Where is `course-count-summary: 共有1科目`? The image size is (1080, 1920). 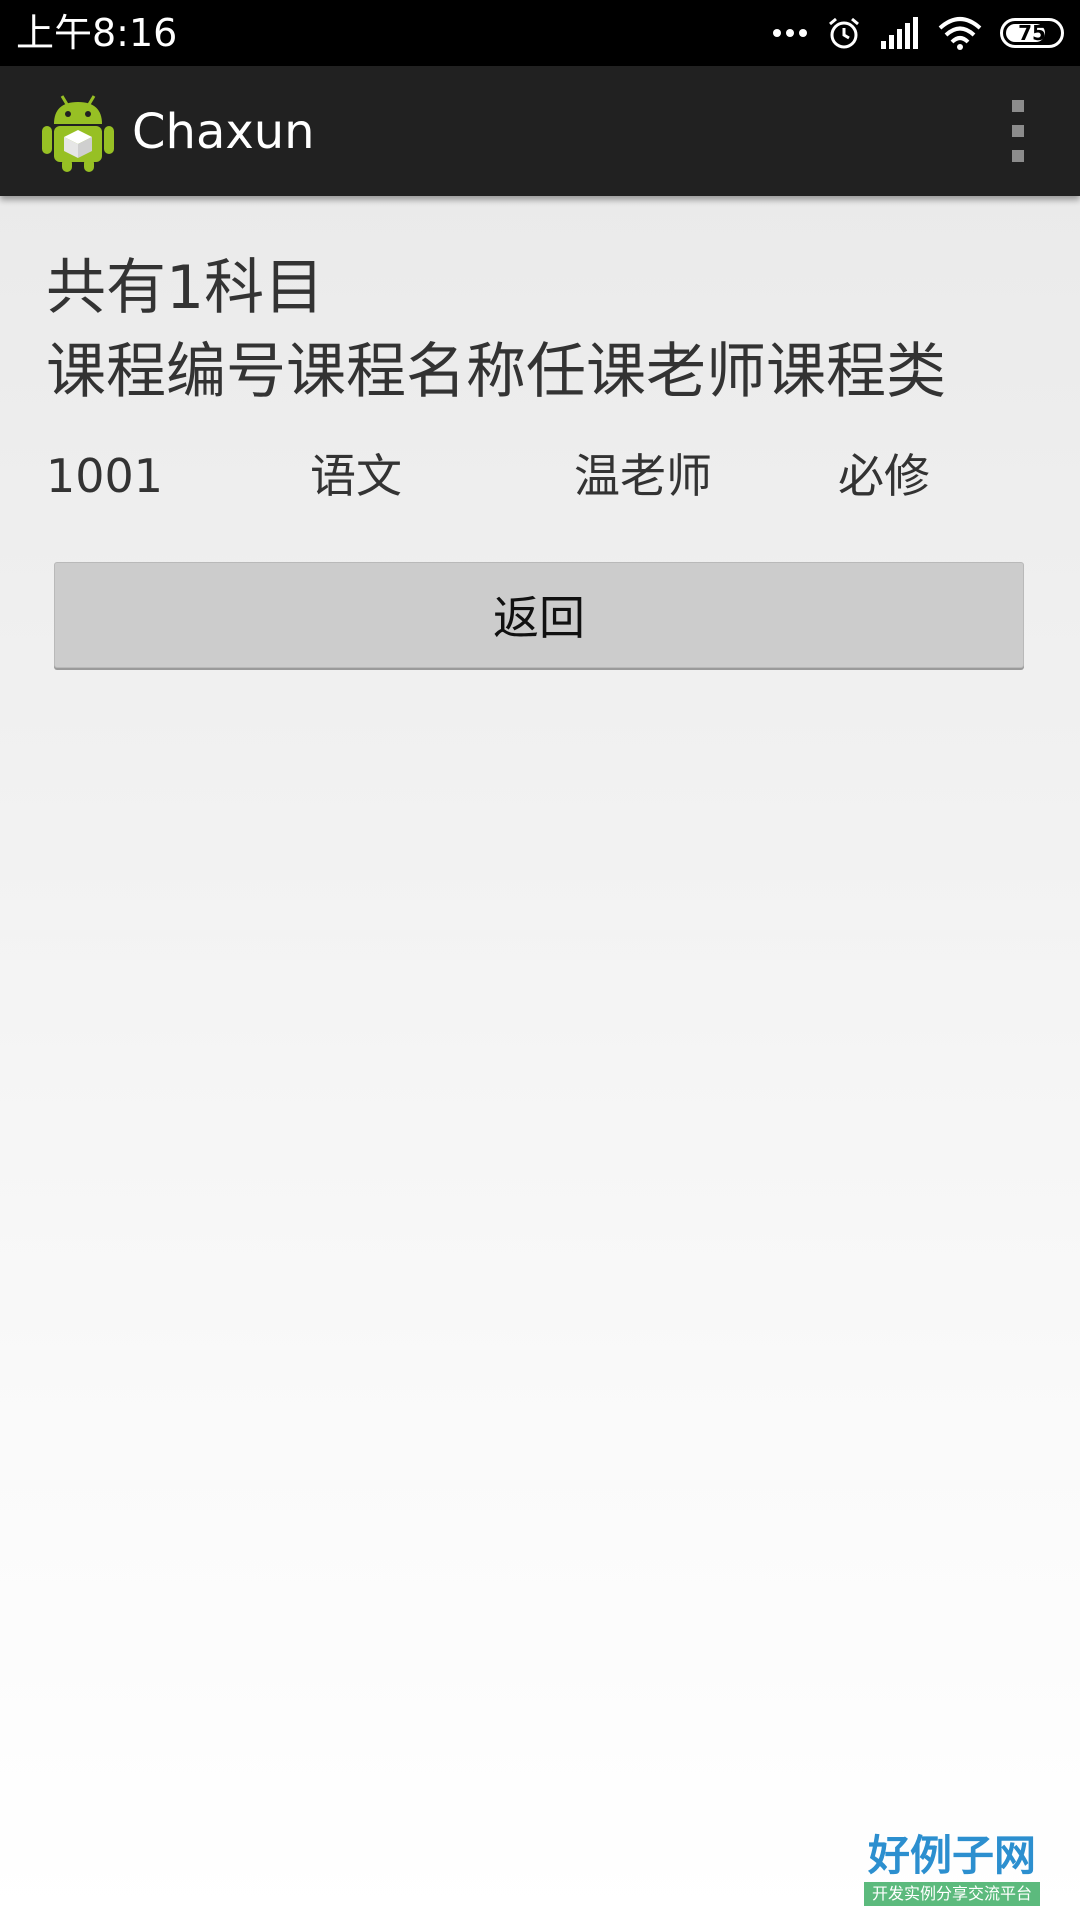
course-count-summary: 共有1科目 is located at coordinates (185, 288).